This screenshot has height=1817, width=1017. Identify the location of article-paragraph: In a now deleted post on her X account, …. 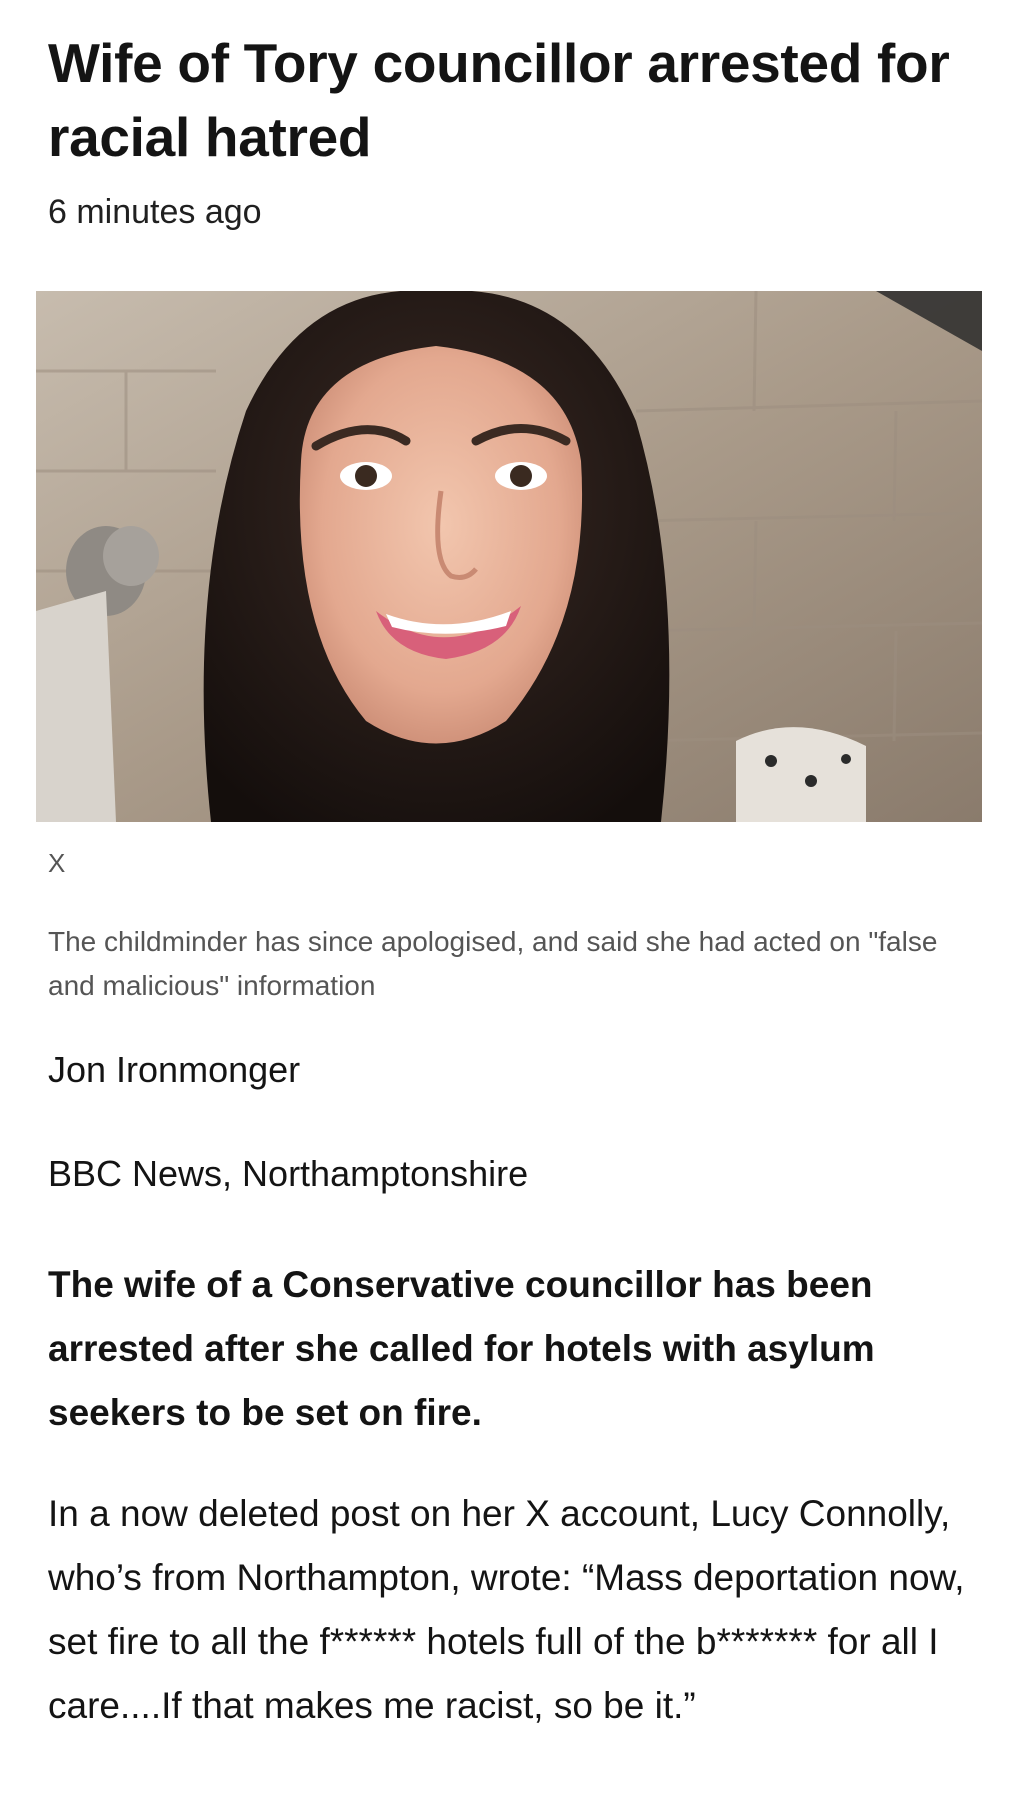
(506, 1609).